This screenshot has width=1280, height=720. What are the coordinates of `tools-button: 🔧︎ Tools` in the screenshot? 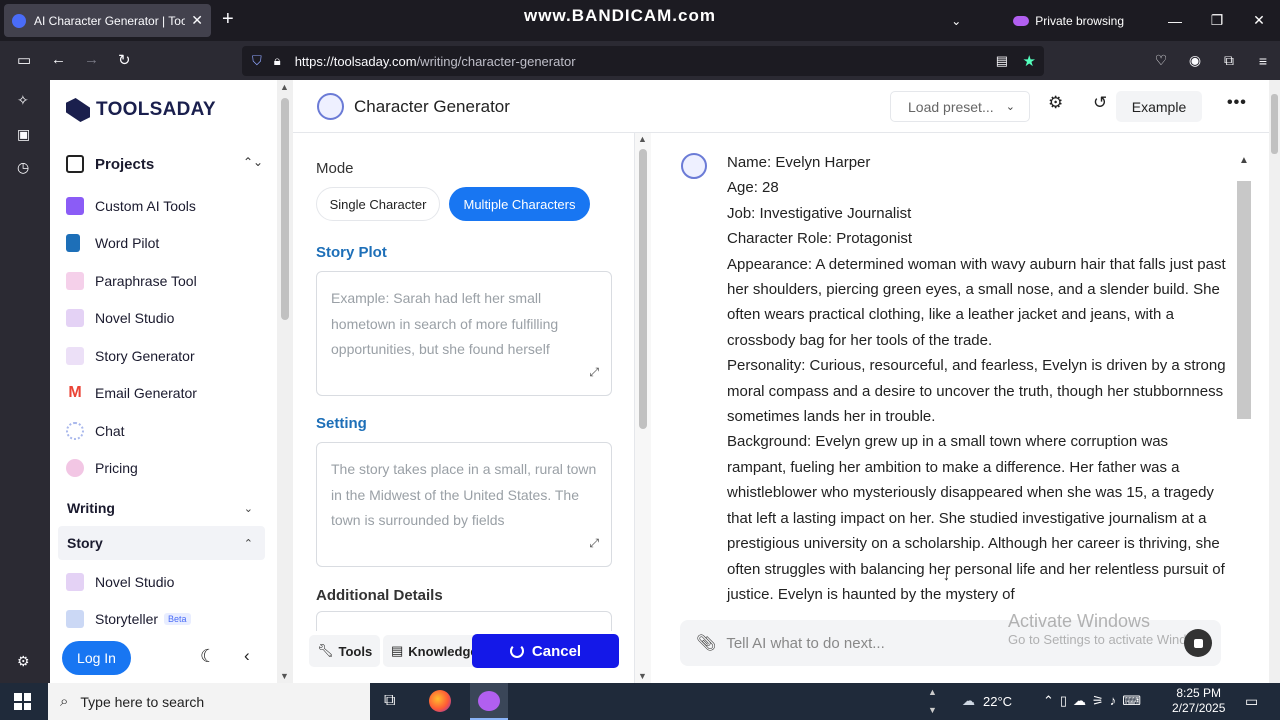 It's located at (345, 651).